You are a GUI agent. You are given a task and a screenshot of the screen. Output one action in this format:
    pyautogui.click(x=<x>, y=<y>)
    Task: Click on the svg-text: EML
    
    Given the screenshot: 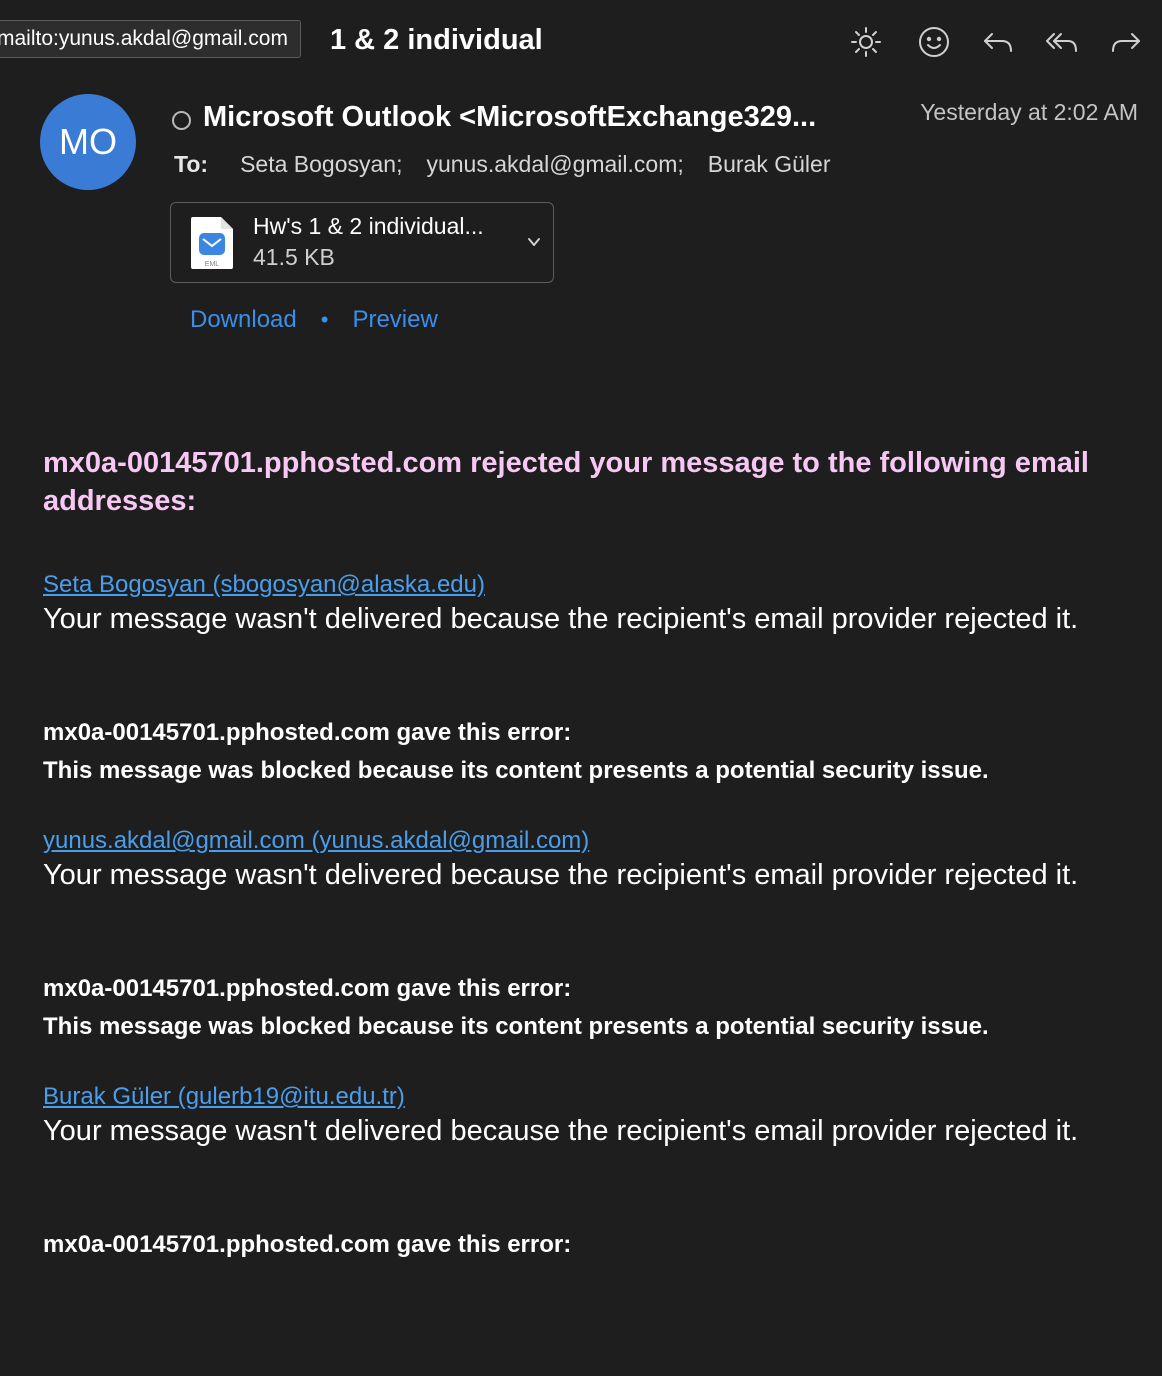 What is the action you would take?
    pyautogui.click(x=212, y=264)
    